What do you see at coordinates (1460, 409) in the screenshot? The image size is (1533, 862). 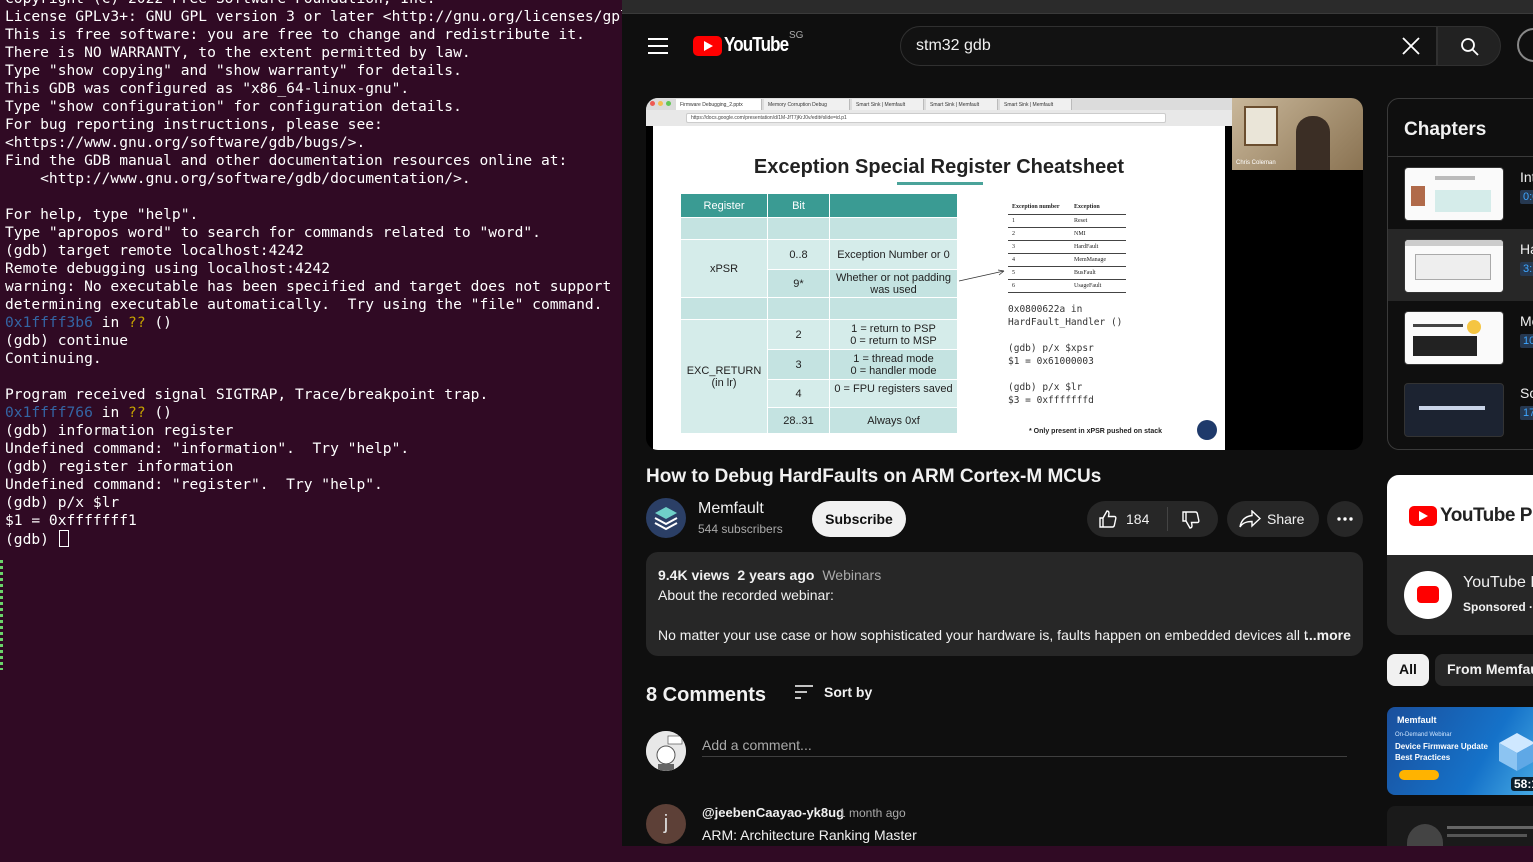 I see `chapter-item: Scripting 17:20` at bounding box center [1460, 409].